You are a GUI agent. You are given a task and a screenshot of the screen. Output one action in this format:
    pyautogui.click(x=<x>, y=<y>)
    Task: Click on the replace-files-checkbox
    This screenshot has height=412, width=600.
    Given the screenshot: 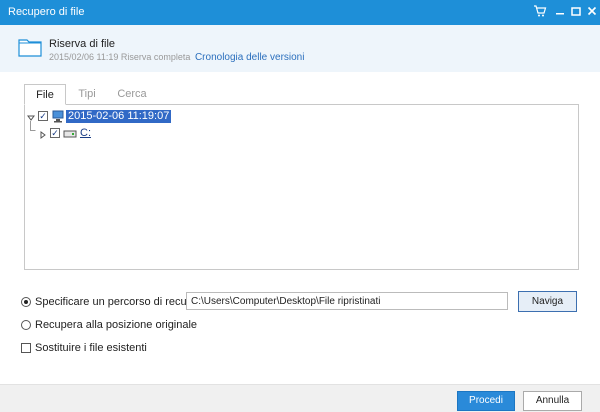 What is the action you would take?
    pyautogui.click(x=26, y=348)
    